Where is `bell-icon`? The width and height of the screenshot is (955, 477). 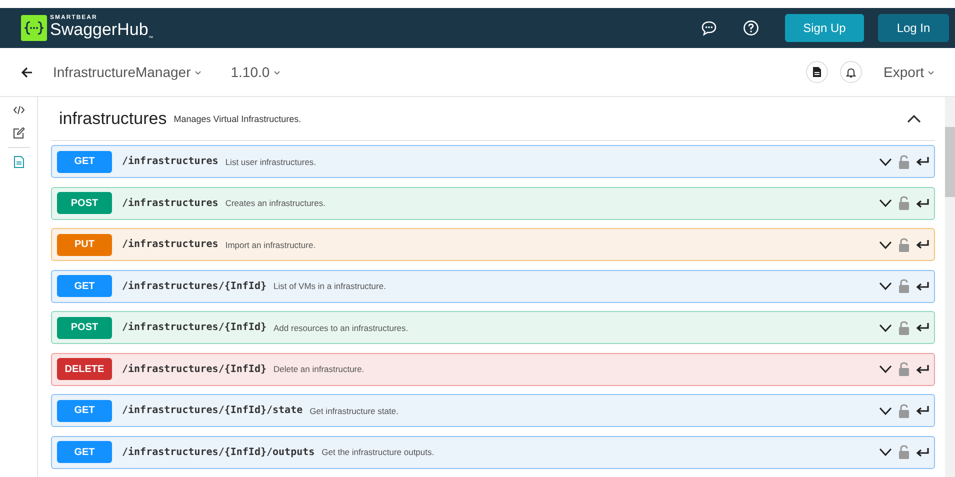
bell-icon is located at coordinates (851, 72).